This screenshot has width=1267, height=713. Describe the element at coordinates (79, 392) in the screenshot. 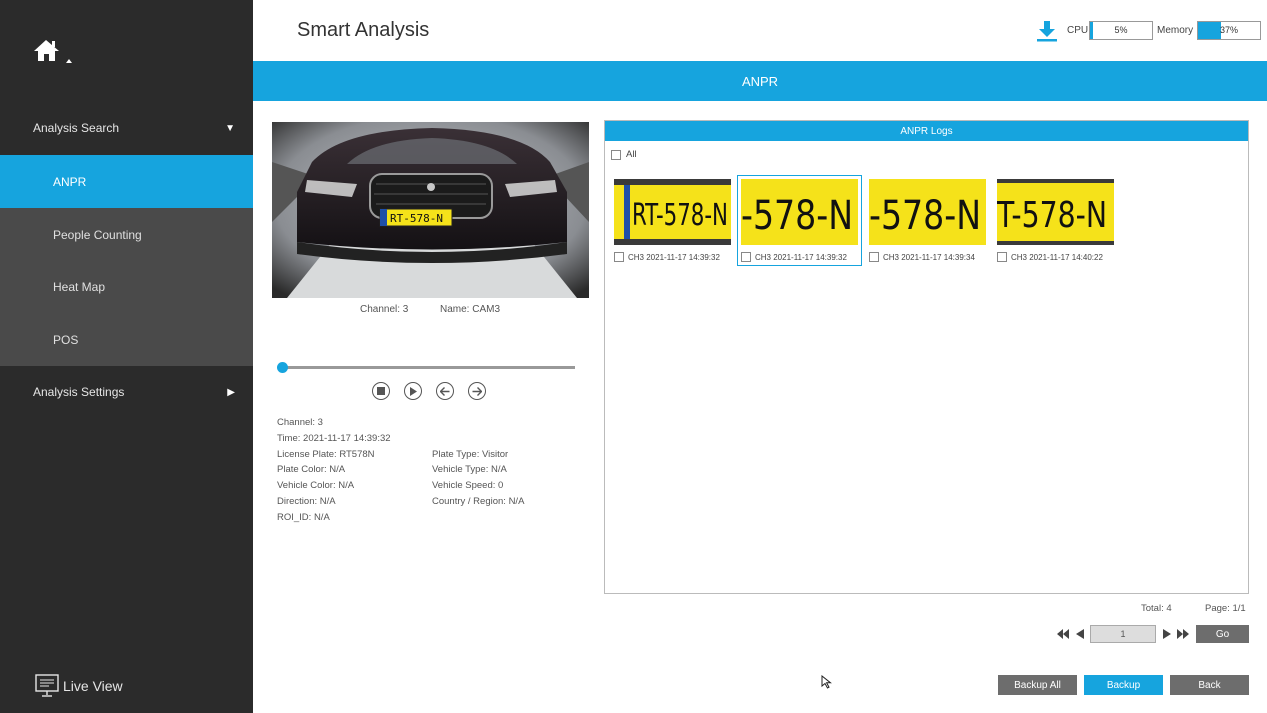

I see `nav-analysis-settings-label: Analysis Settings` at that location.